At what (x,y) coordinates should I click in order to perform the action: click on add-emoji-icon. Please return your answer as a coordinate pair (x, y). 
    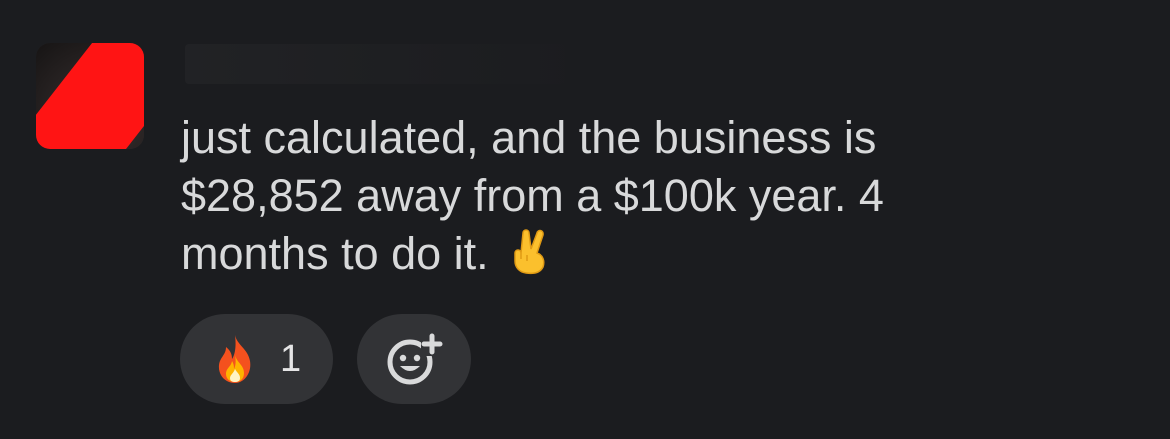
    Looking at the image, I should click on (415, 359).